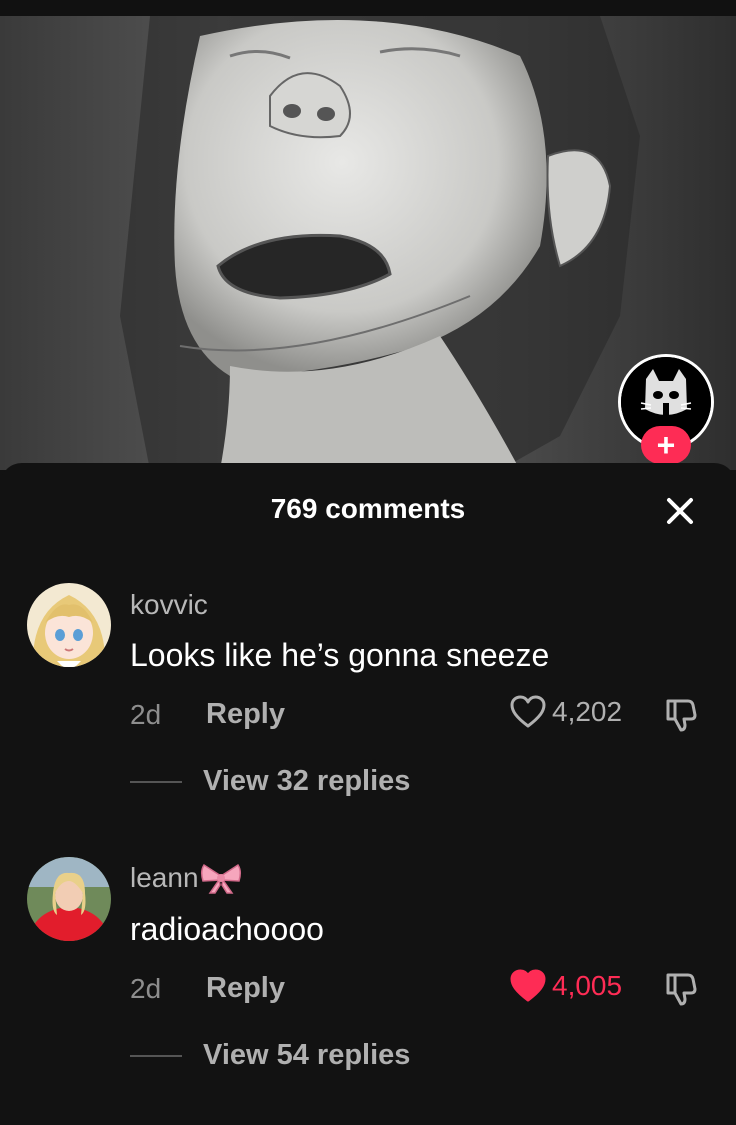  Describe the element at coordinates (340, 655) in the screenshot. I see `comment-text: Looks like he’s gonna sneeze` at that location.